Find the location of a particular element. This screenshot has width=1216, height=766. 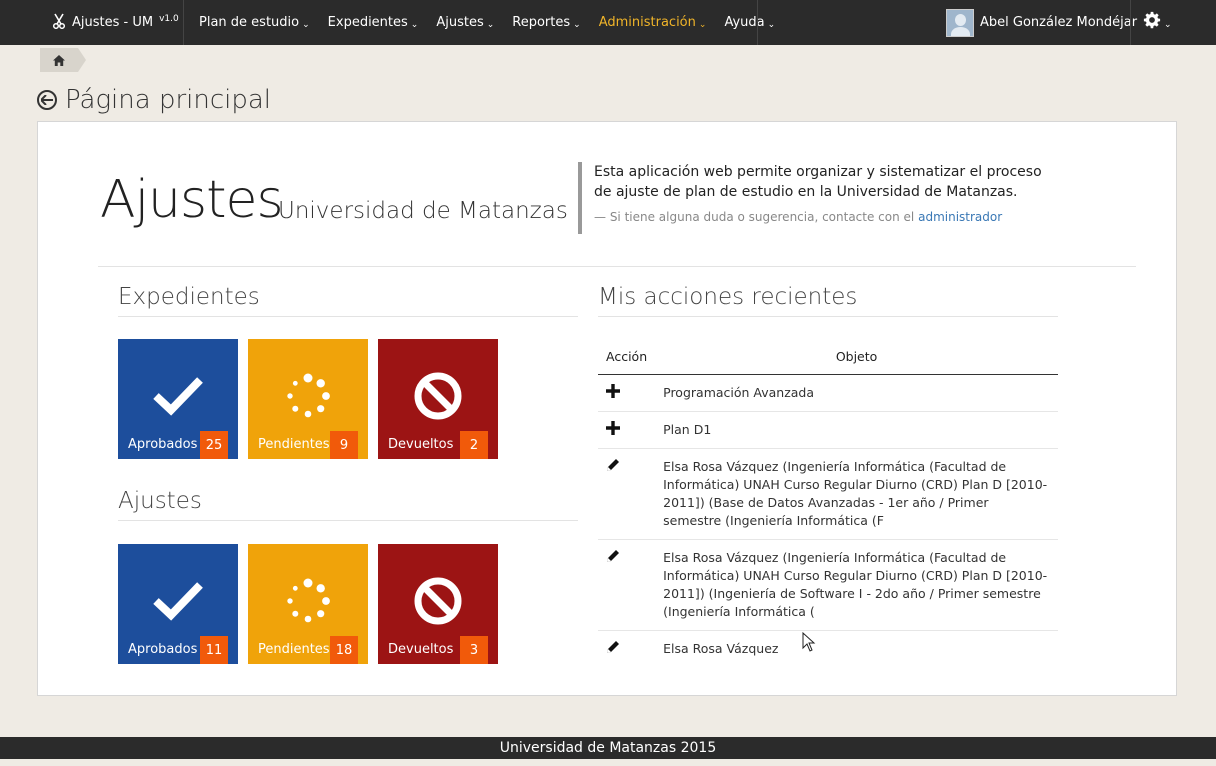

page-title-text: Página principal is located at coordinates (168, 100).